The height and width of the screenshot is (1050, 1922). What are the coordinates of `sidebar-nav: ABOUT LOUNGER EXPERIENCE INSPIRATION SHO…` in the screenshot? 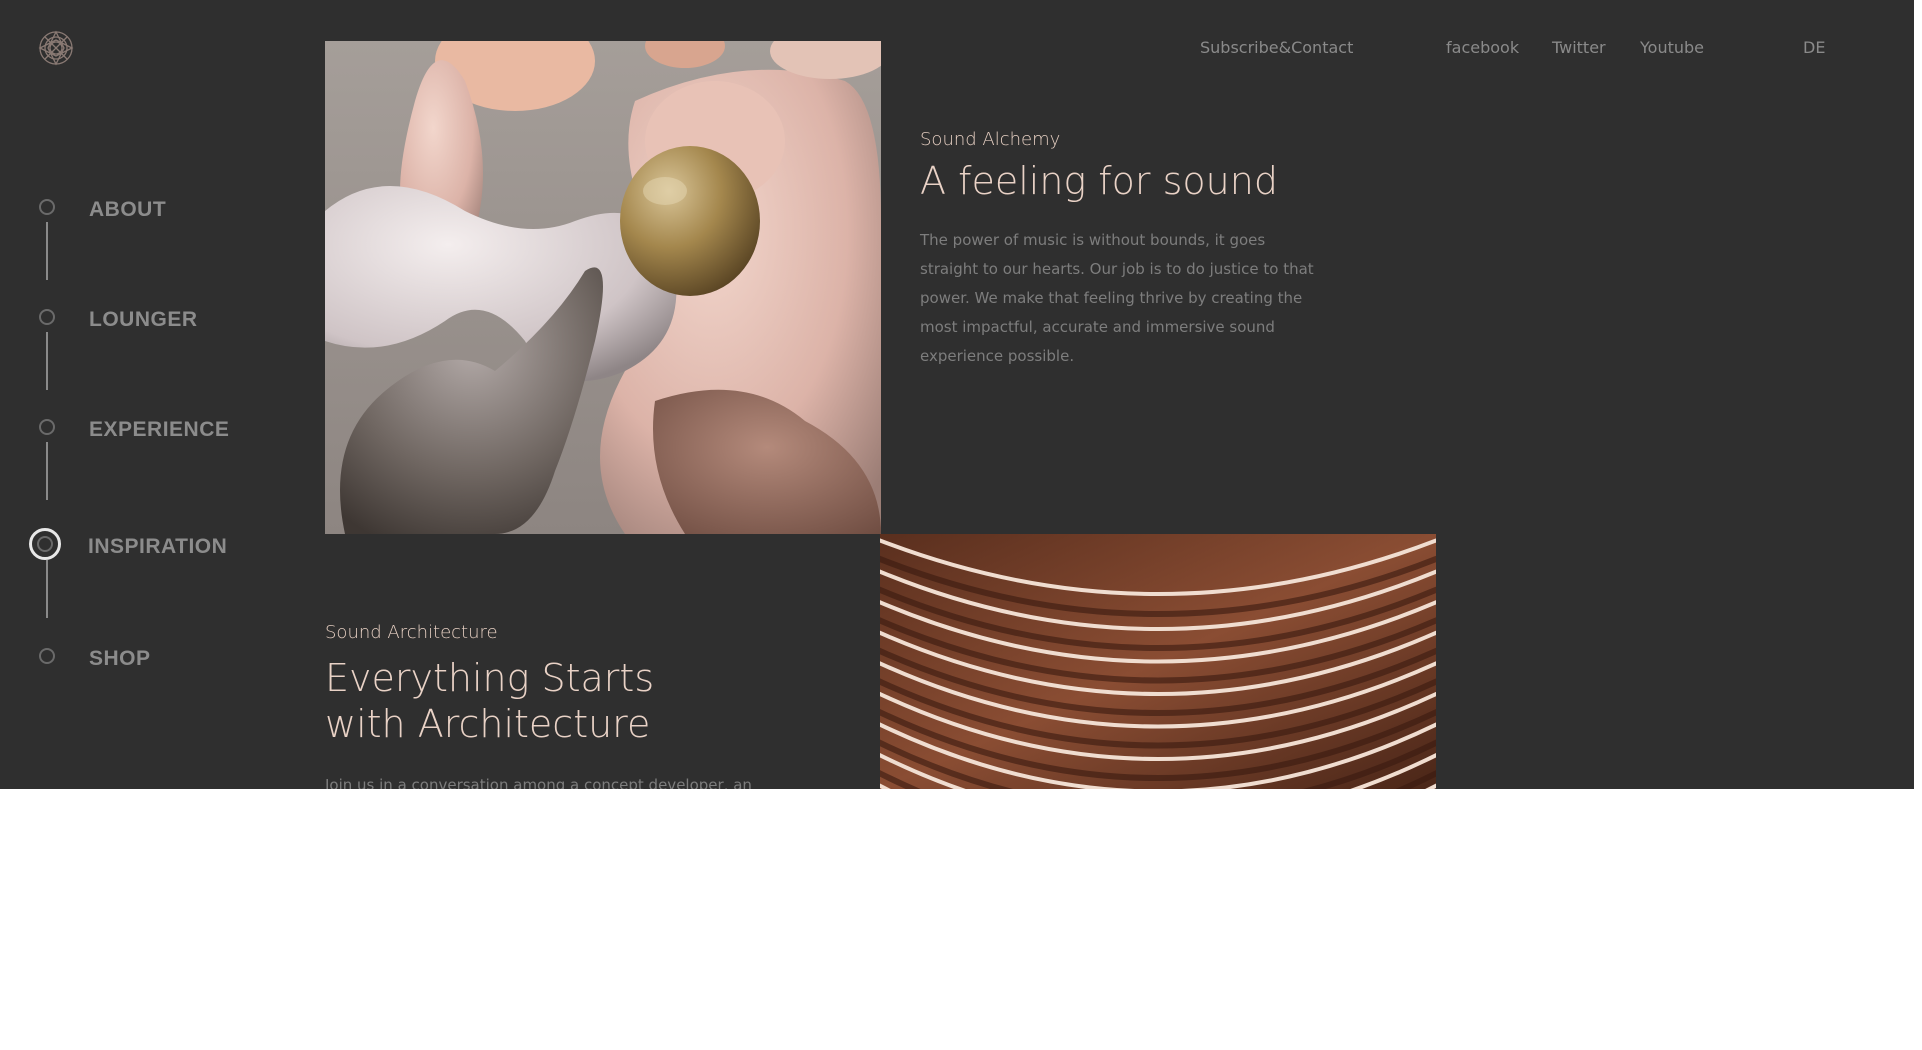 It's located at (150, 394).